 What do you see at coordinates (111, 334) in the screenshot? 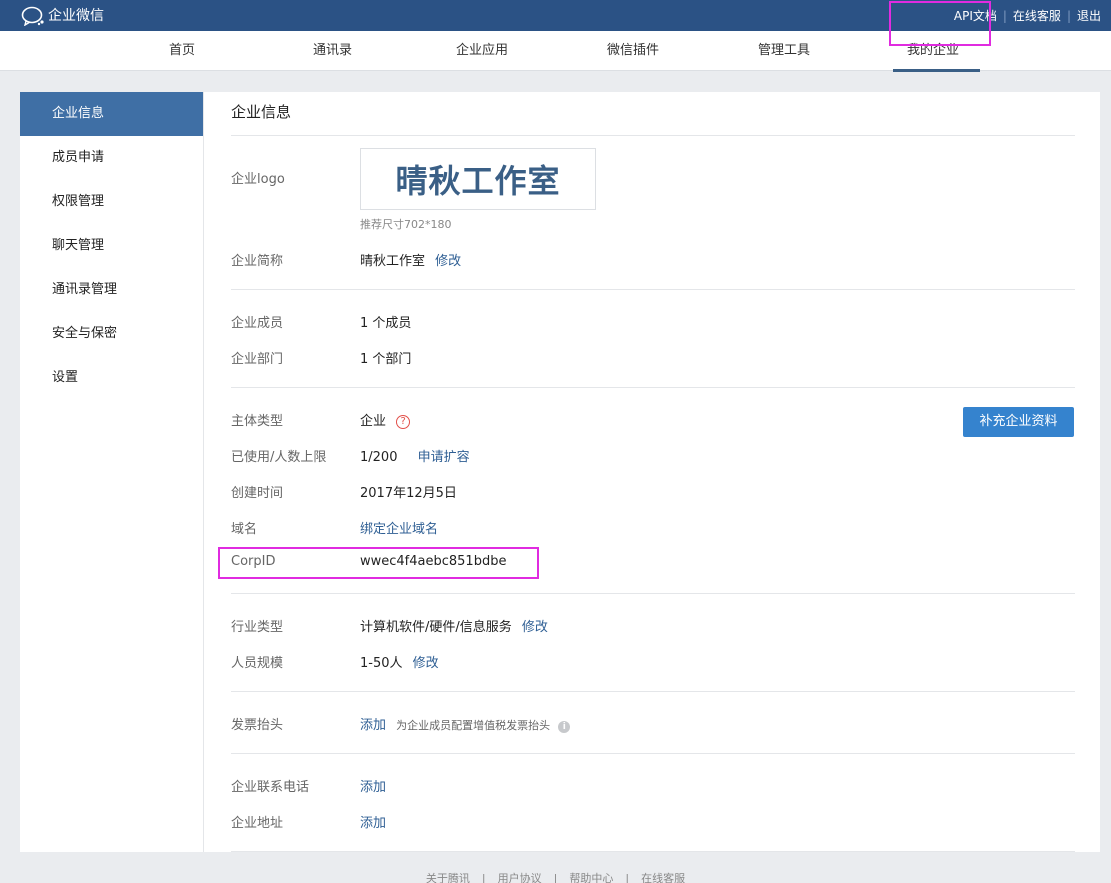
I see `sidebar-item-security: 安全与保密` at bounding box center [111, 334].